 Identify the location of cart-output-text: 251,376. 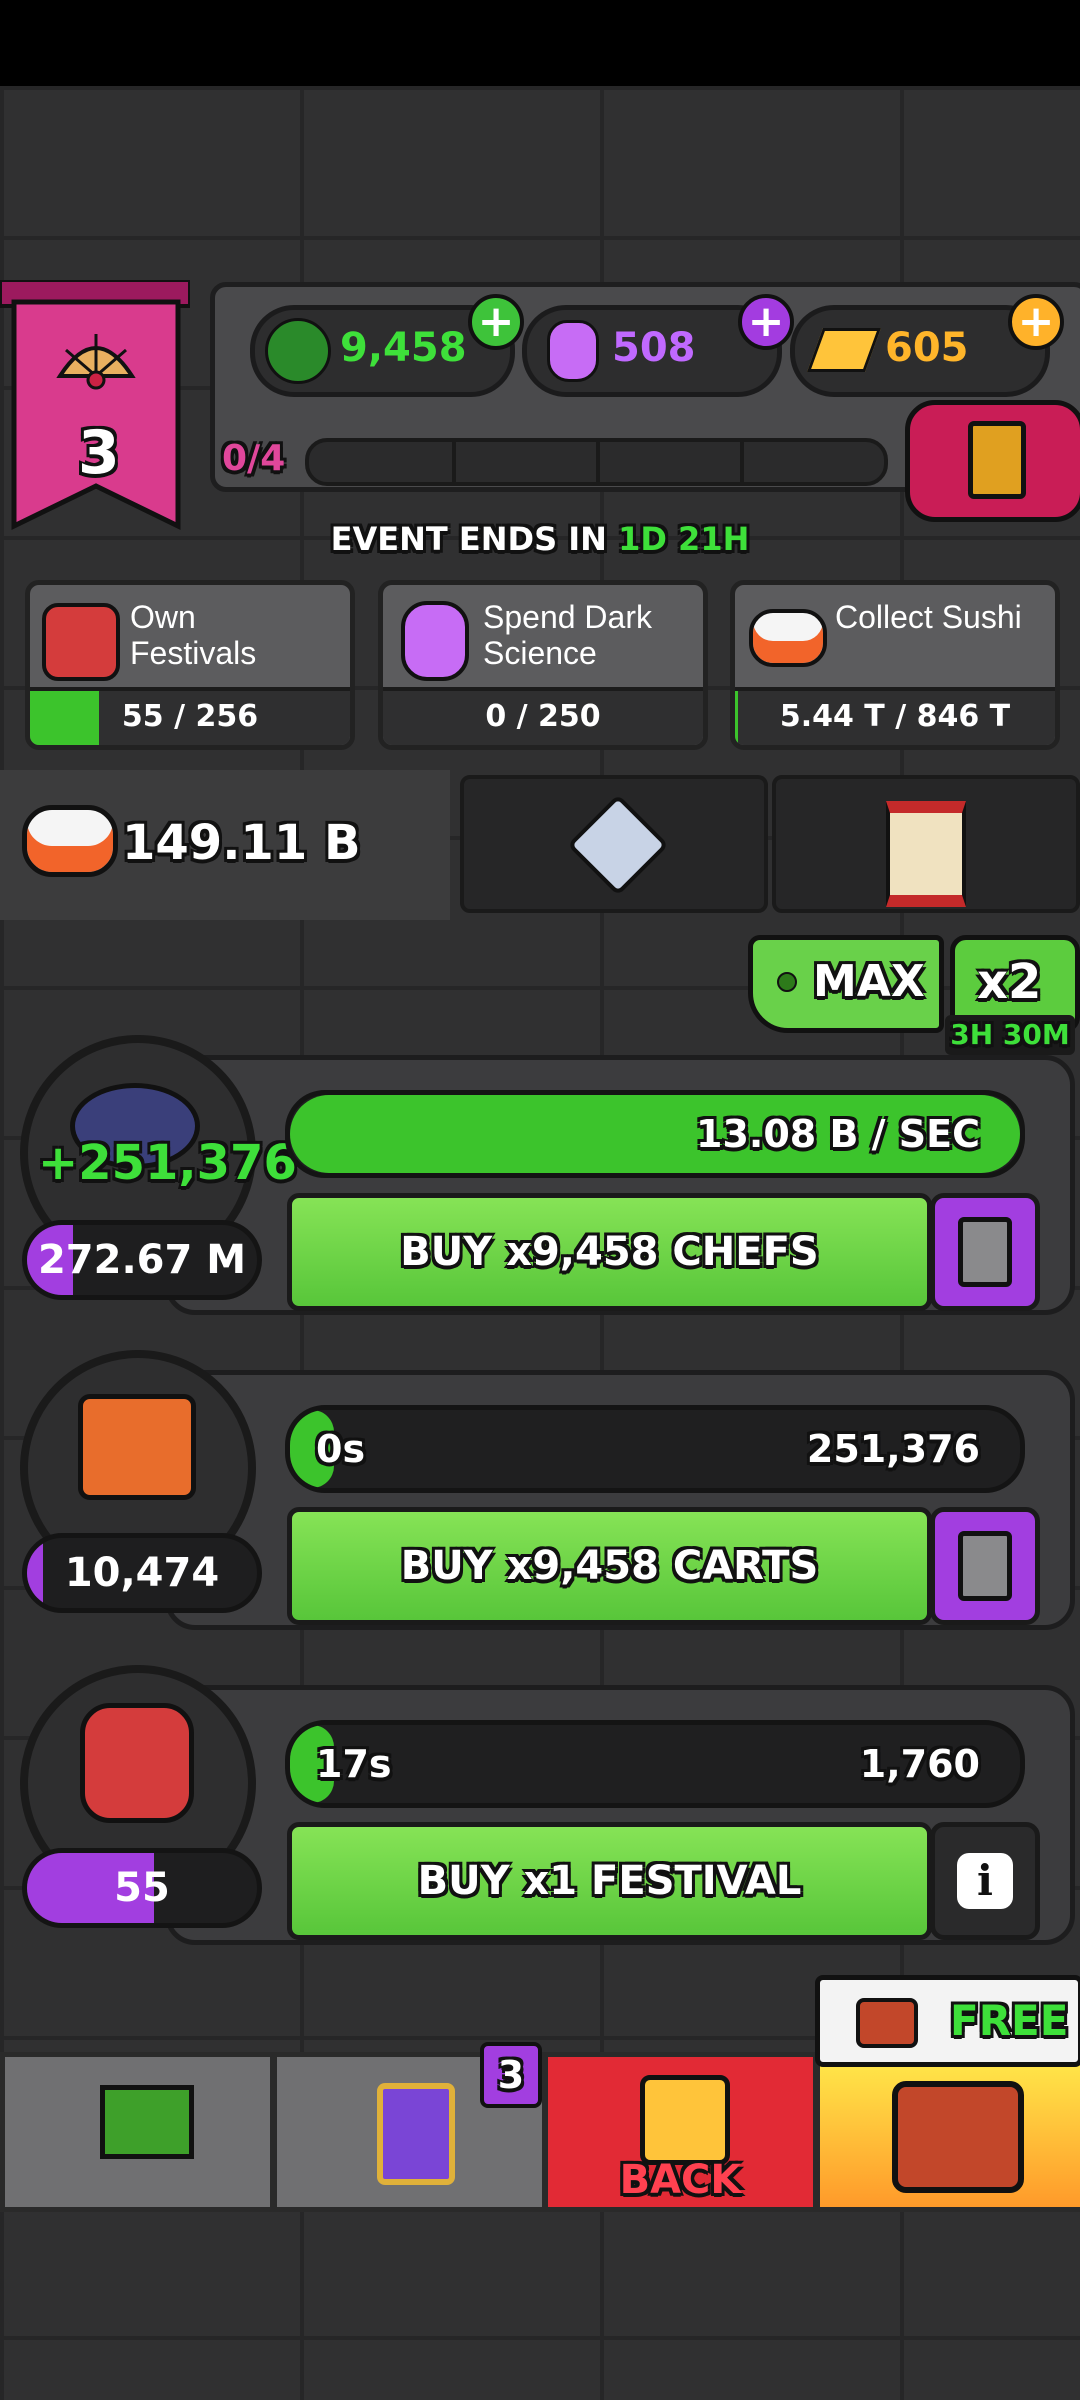
(893, 1449).